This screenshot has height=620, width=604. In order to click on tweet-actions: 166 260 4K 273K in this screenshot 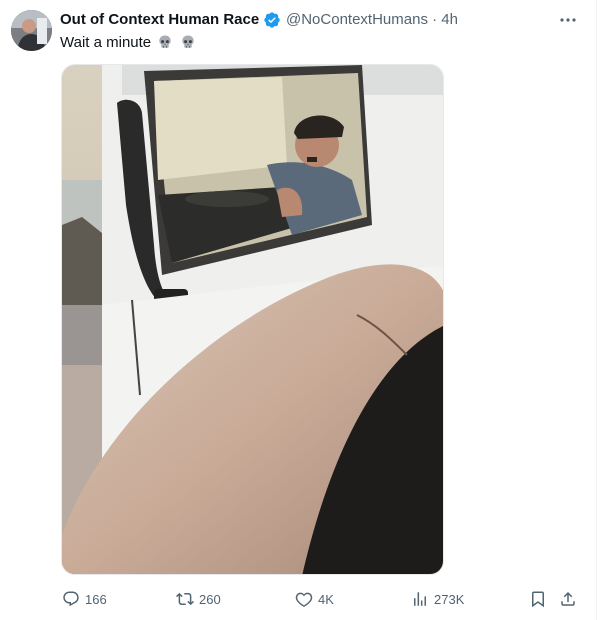, I will do `click(302, 599)`.